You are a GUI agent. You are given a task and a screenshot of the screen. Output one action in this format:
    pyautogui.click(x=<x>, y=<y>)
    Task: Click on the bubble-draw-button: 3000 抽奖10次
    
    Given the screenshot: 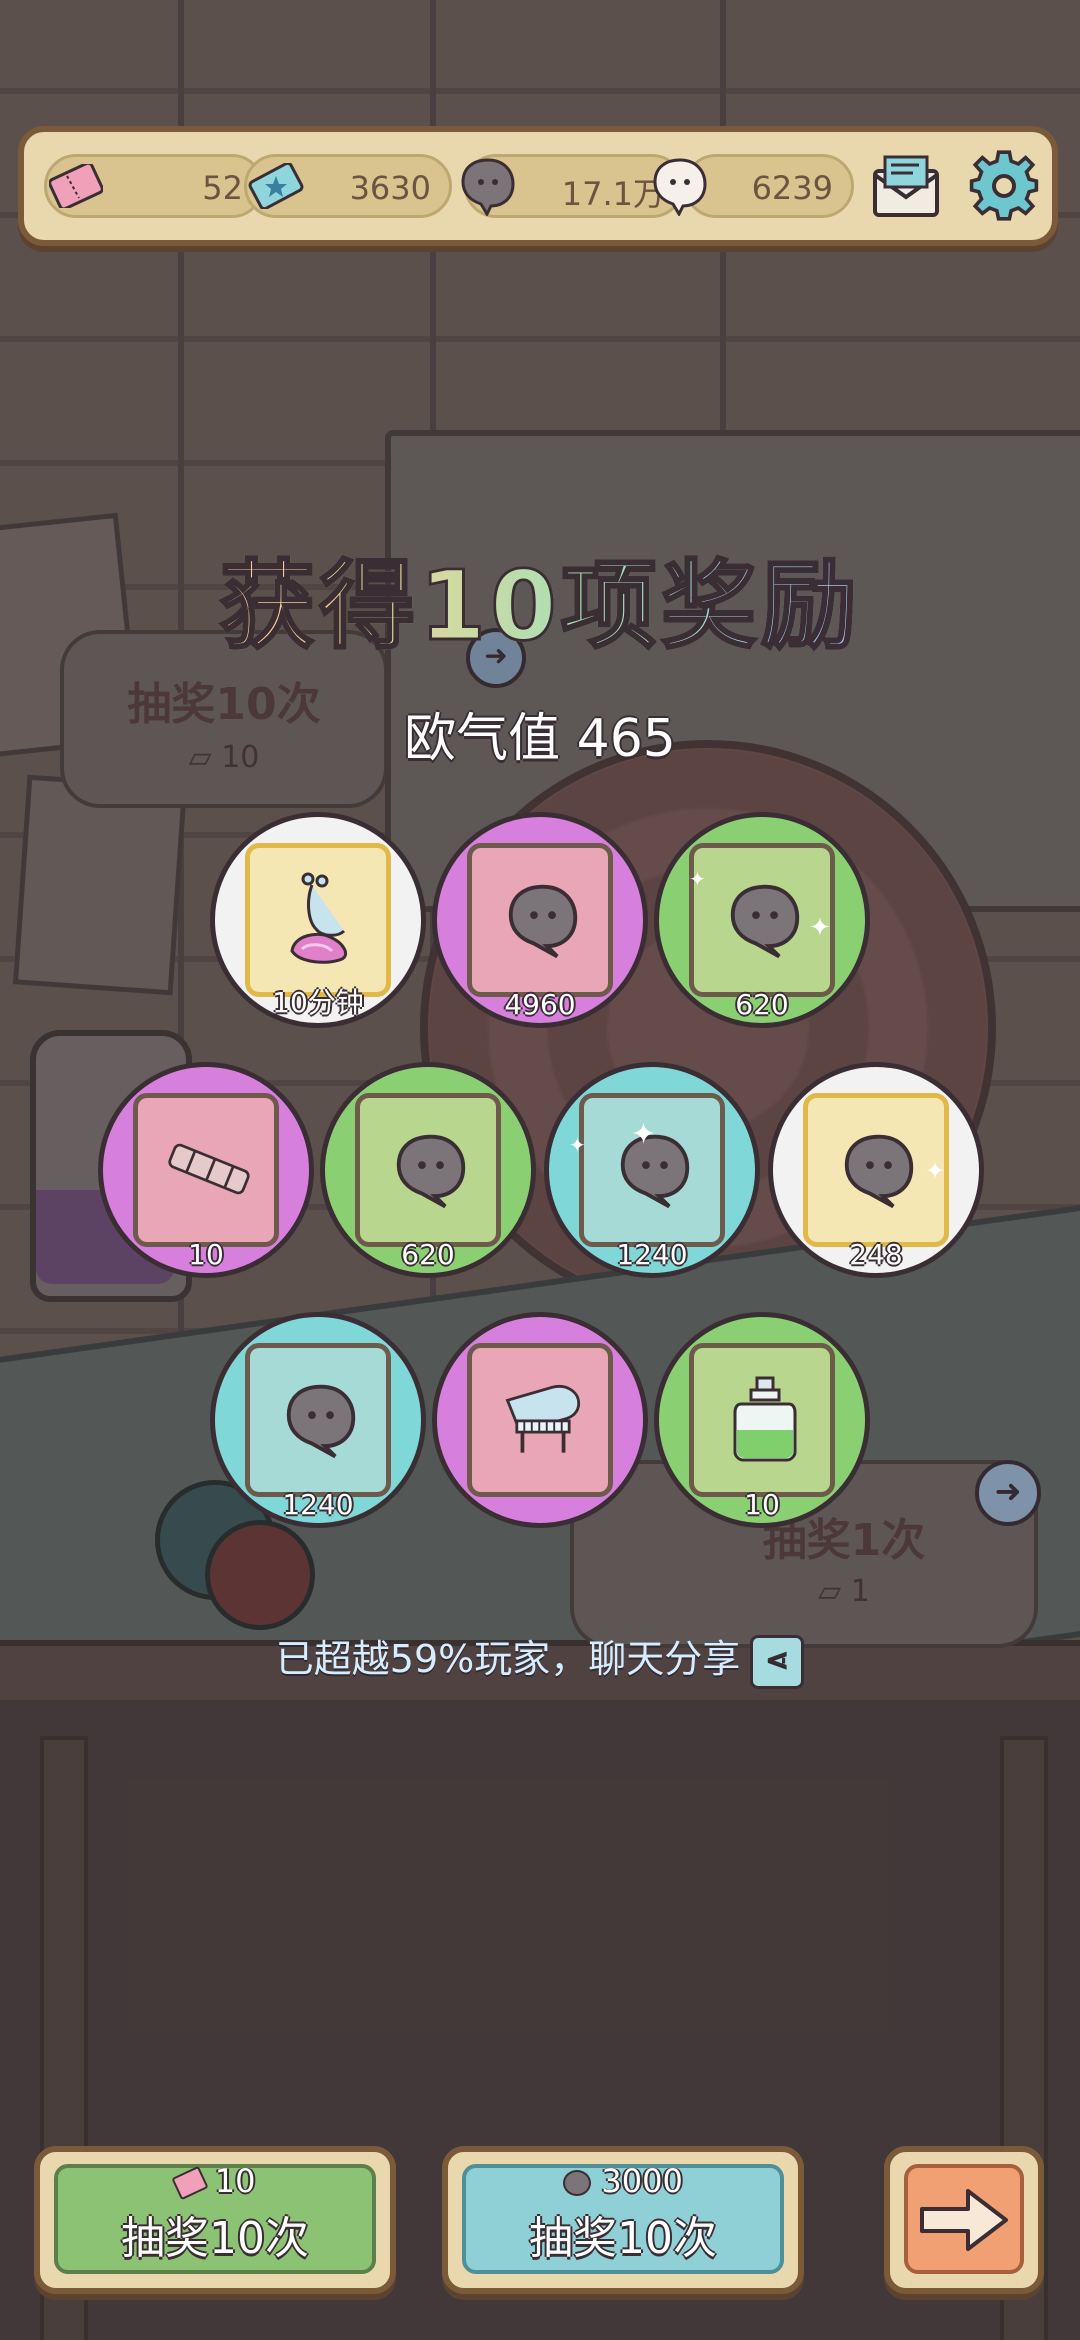 What is the action you would take?
    pyautogui.click(x=623, y=2220)
    